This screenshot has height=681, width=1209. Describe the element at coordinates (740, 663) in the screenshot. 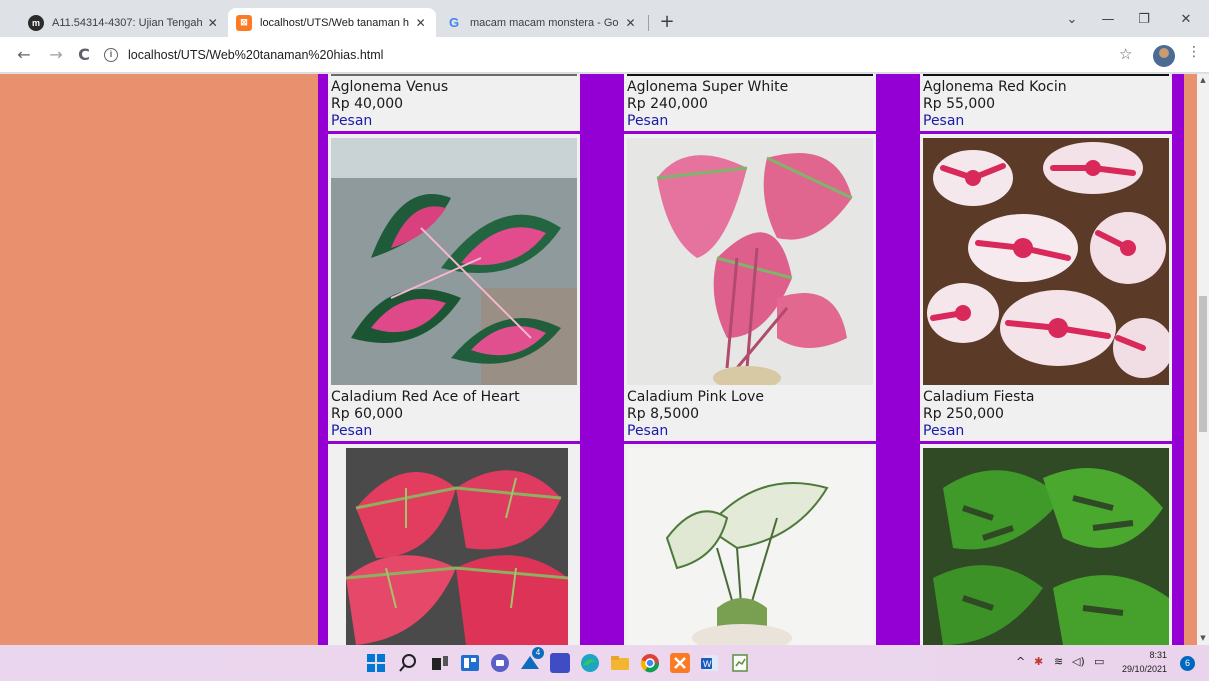

I see `notepad-icon` at that location.